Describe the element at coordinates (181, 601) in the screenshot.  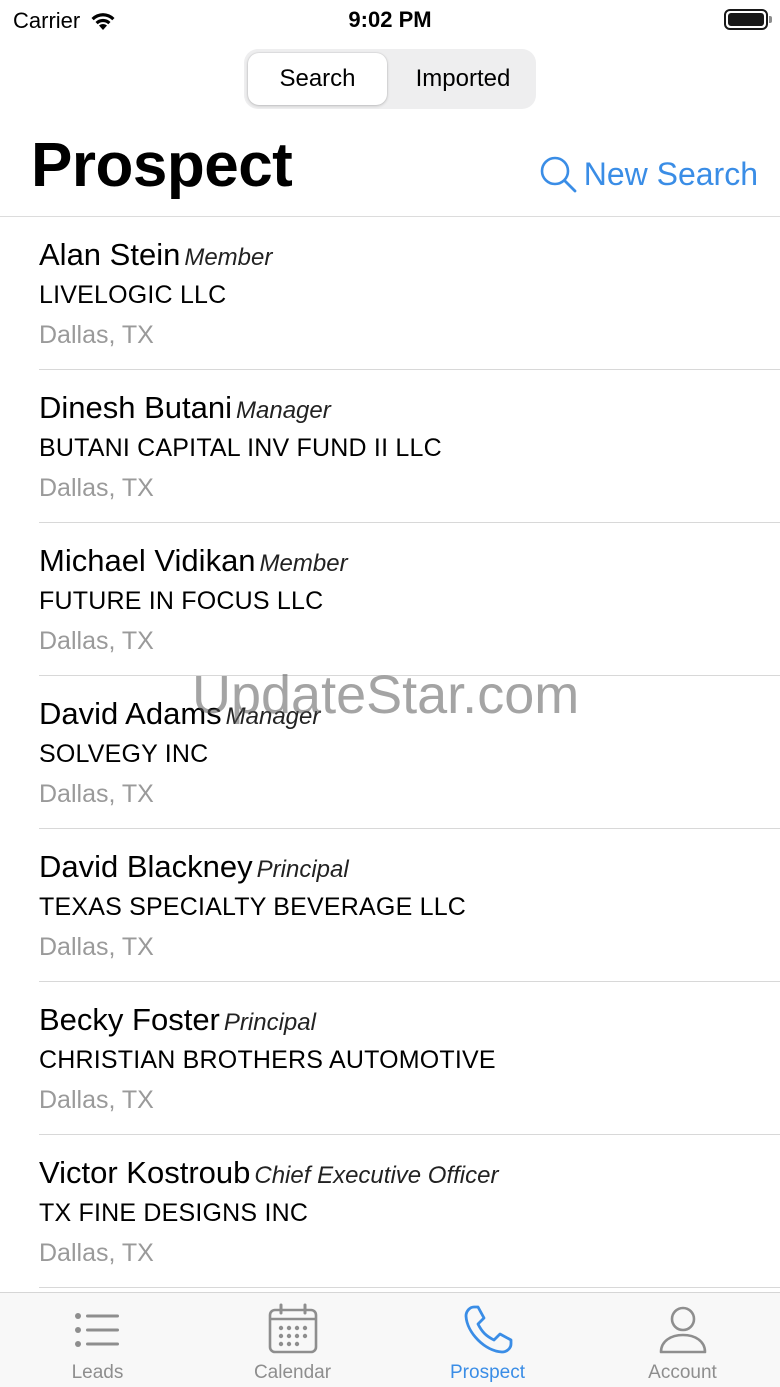
I see `prospect-company: FUTURE IN FOCUS LLC` at that location.